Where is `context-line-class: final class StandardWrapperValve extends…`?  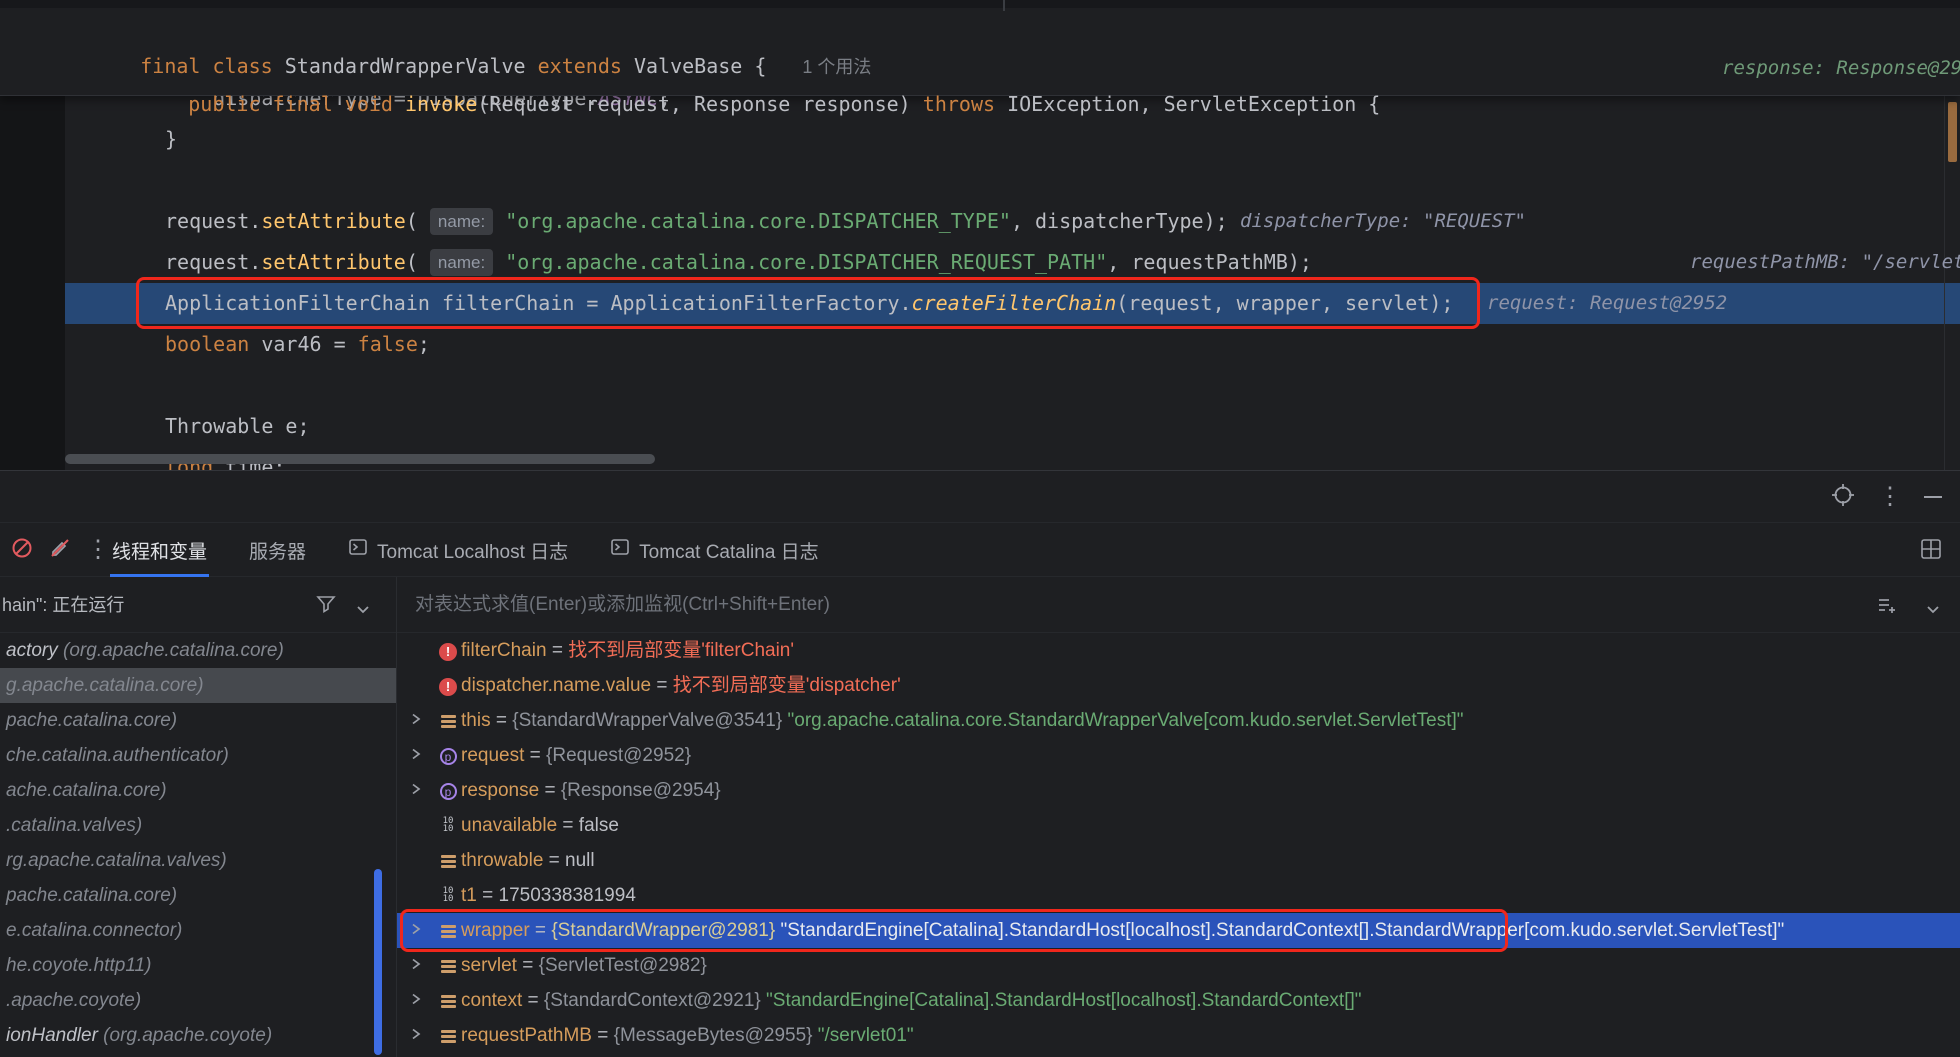
context-line-class: final class StandardWrapperValve extends… is located at coordinates (506, 66).